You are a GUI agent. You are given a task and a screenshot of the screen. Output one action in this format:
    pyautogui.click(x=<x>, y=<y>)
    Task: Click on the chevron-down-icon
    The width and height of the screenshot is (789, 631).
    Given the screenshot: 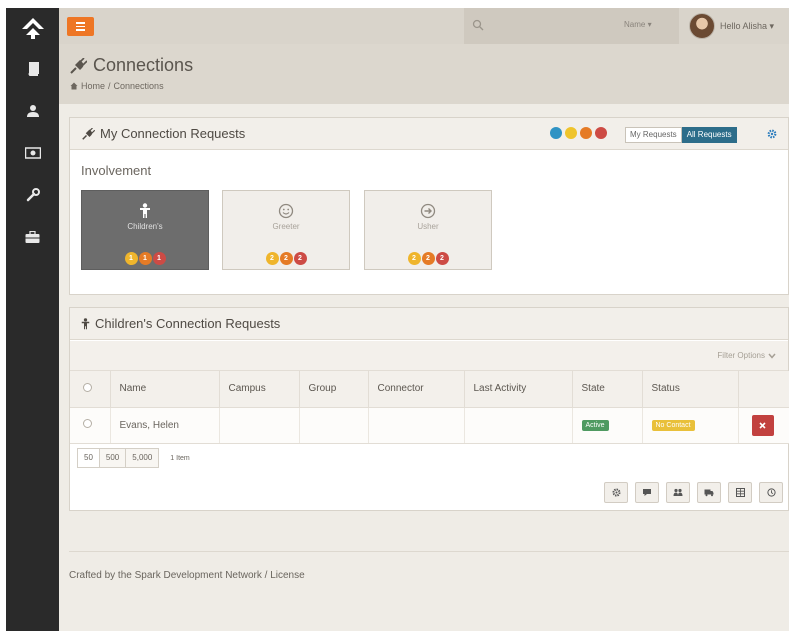 What is the action you would take?
    pyautogui.click(x=772, y=356)
    